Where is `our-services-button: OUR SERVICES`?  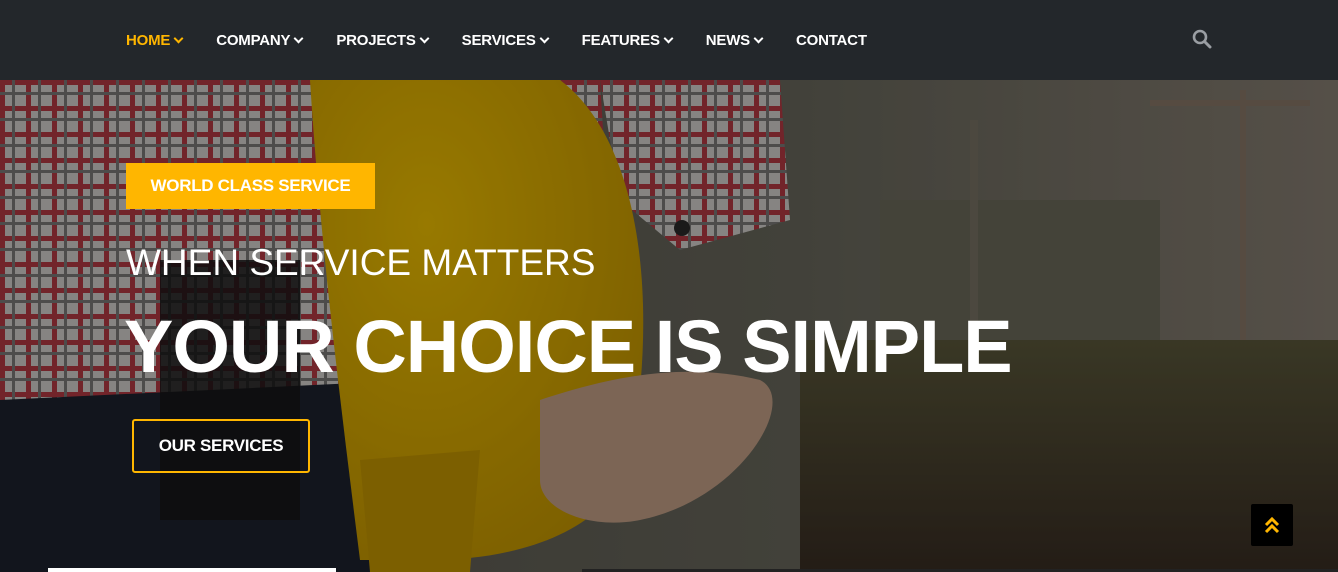 our-services-button: OUR SERVICES is located at coordinates (221, 446).